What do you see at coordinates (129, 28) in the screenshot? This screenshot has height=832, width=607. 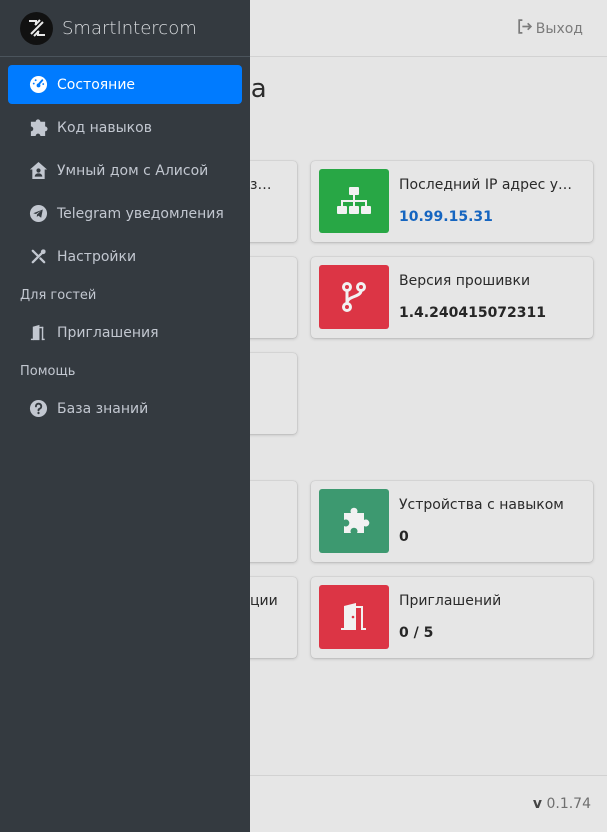 I see `brand-name: SmartIntercom` at bounding box center [129, 28].